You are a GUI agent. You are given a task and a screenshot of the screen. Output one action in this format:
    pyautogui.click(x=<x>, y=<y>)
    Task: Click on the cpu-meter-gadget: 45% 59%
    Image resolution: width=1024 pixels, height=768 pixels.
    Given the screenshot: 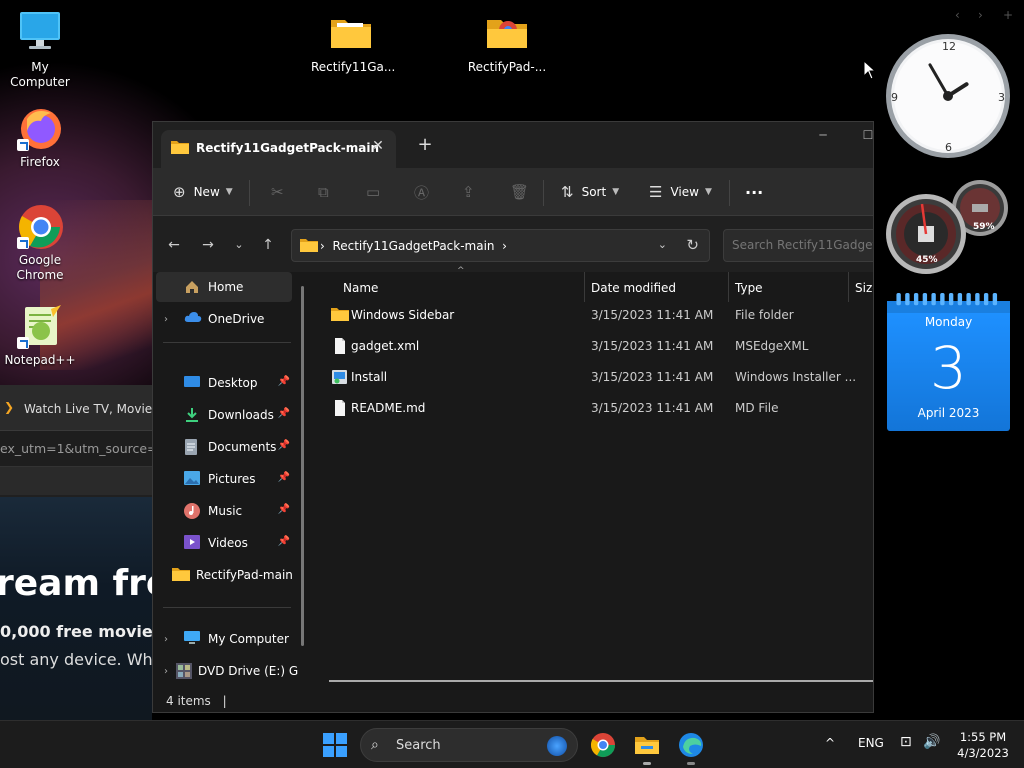 What is the action you would take?
    pyautogui.click(x=947, y=227)
    